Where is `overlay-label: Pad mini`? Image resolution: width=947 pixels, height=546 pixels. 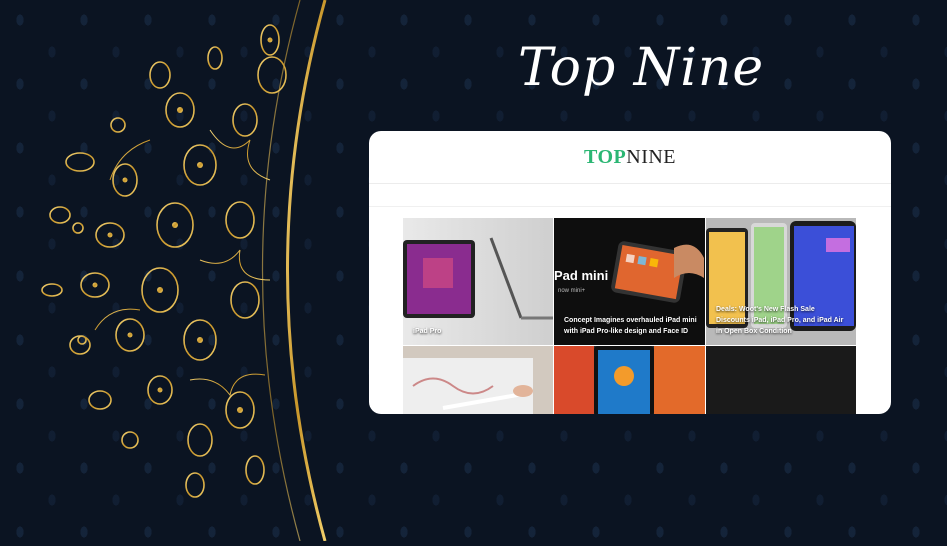
overlay-label: Pad mini is located at coordinates (581, 275).